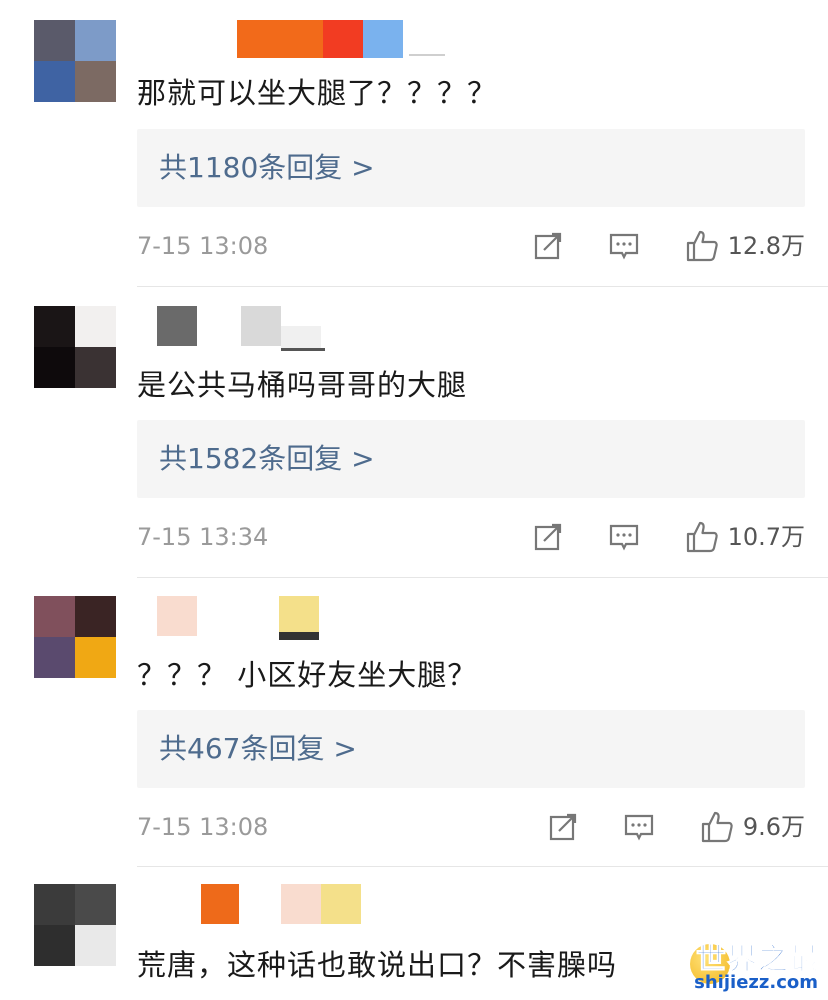  Describe the element at coordinates (471, 246) in the screenshot. I see `comment-meta: 7-15 13:08 12.8万` at that location.